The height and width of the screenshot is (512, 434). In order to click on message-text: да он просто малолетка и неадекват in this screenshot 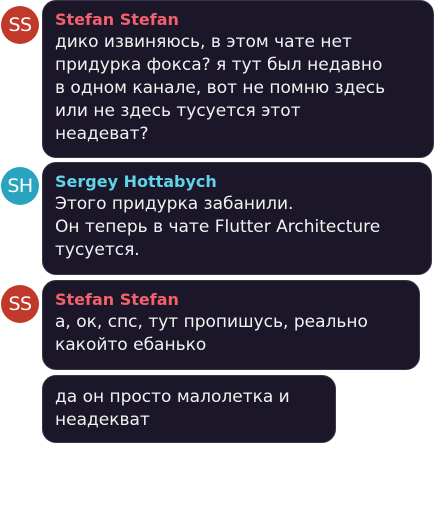, I will do `click(172, 408)`.